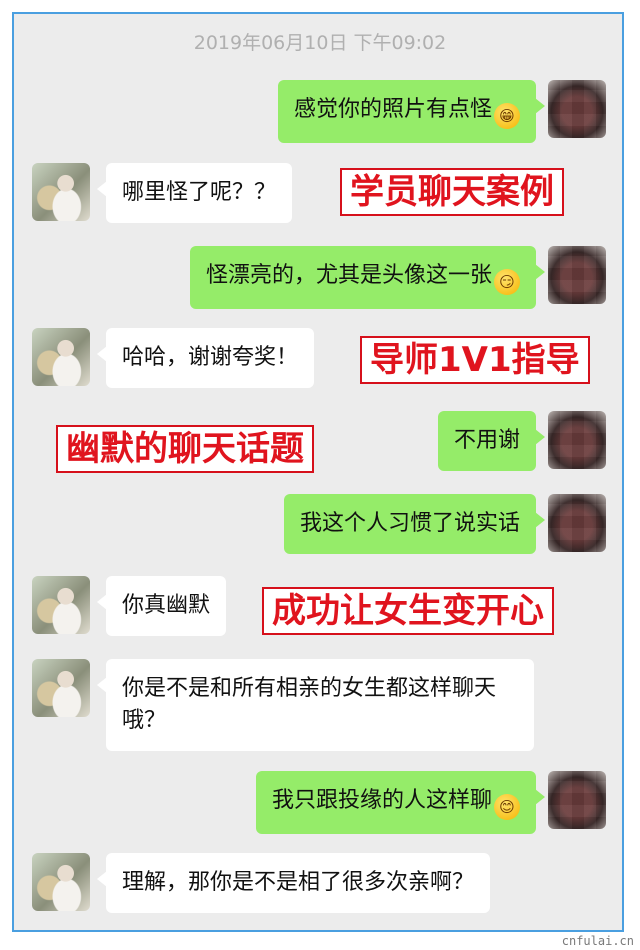 This screenshot has width=640, height=950. What do you see at coordinates (210, 357) in the screenshot?
I see `message-text: 哈哈，谢谢夸奖！` at bounding box center [210, 357].